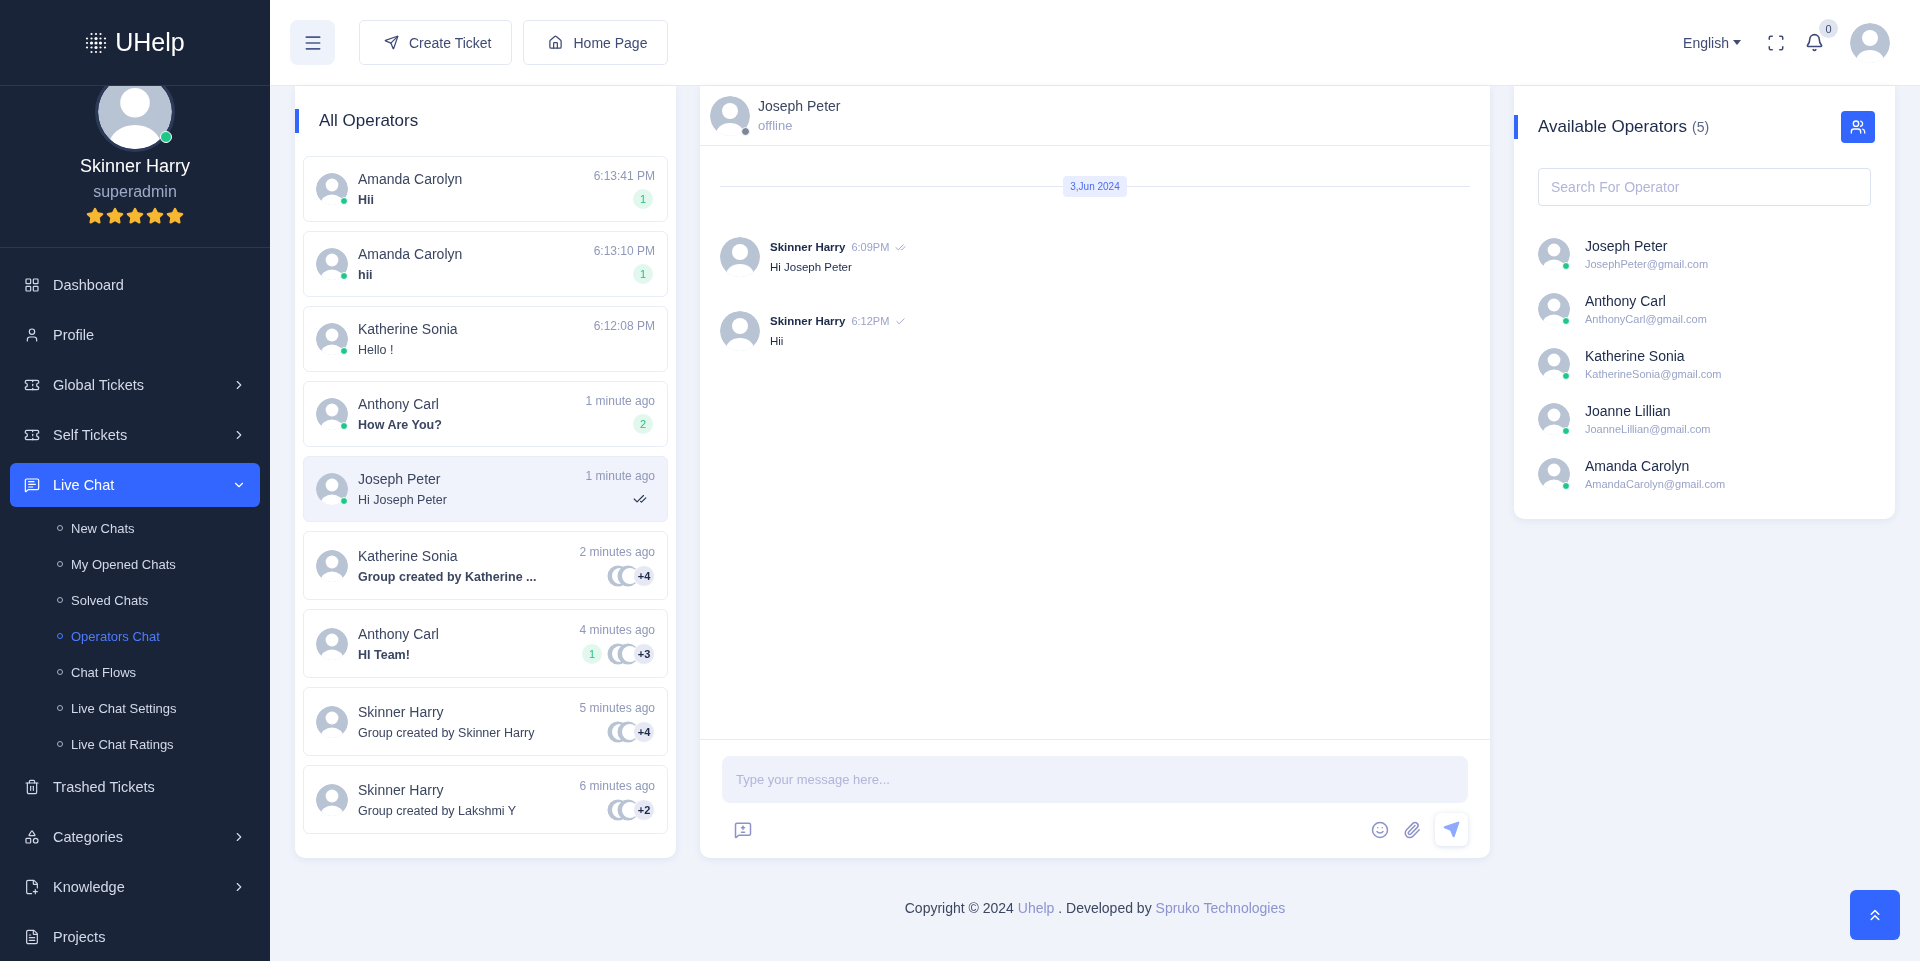 The height and width of the screenshot is (961, 1920). Describe the element at coordinates (485, 189) in the screenshot. I see `chat-item: Amanda Carolyn Hii 6:13:41 PM 1` at that location.